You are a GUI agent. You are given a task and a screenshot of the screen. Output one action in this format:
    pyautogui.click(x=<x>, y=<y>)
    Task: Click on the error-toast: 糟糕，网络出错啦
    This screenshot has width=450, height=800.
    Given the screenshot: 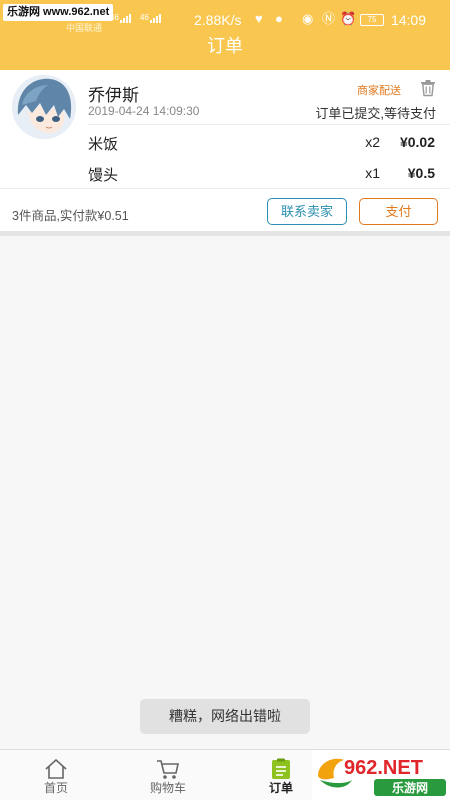 What is the action you would take?
    pyautogui.click(x=225, y=716)
    